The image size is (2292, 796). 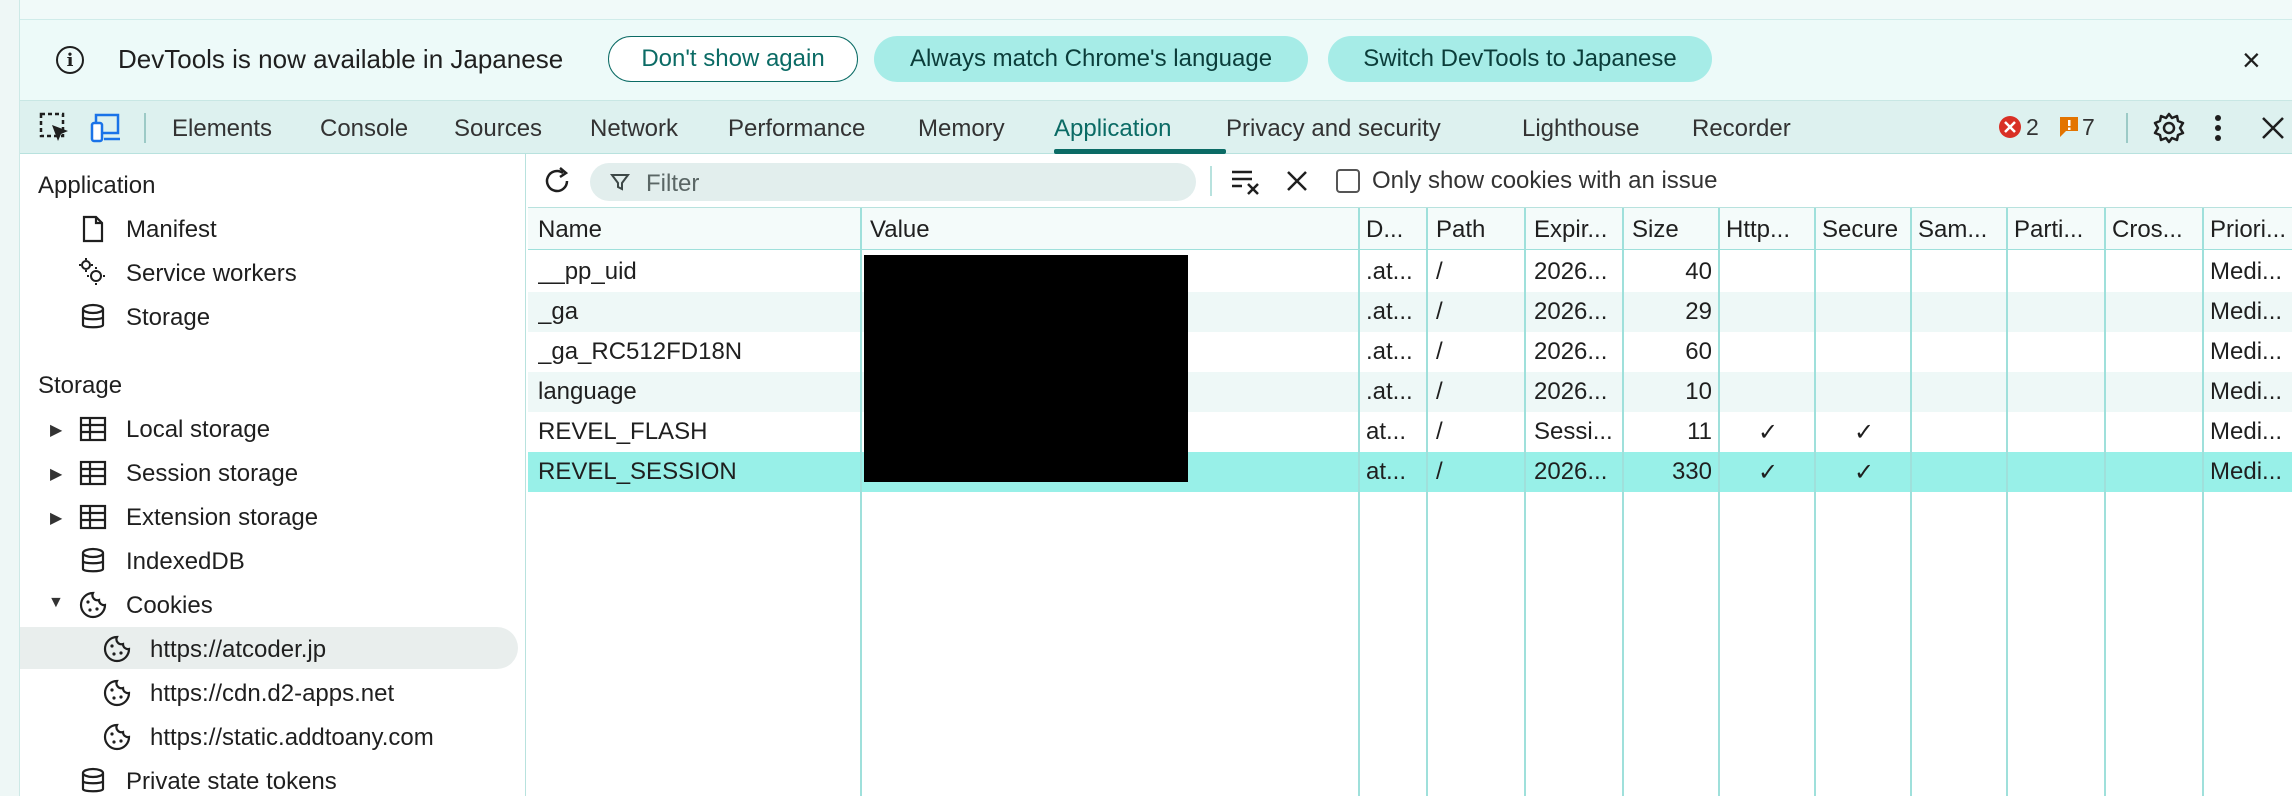 What do you see at coordinates (558, 311) in the screenshot?
I see `cell-name: _ga` at bounding box center [558, 311].